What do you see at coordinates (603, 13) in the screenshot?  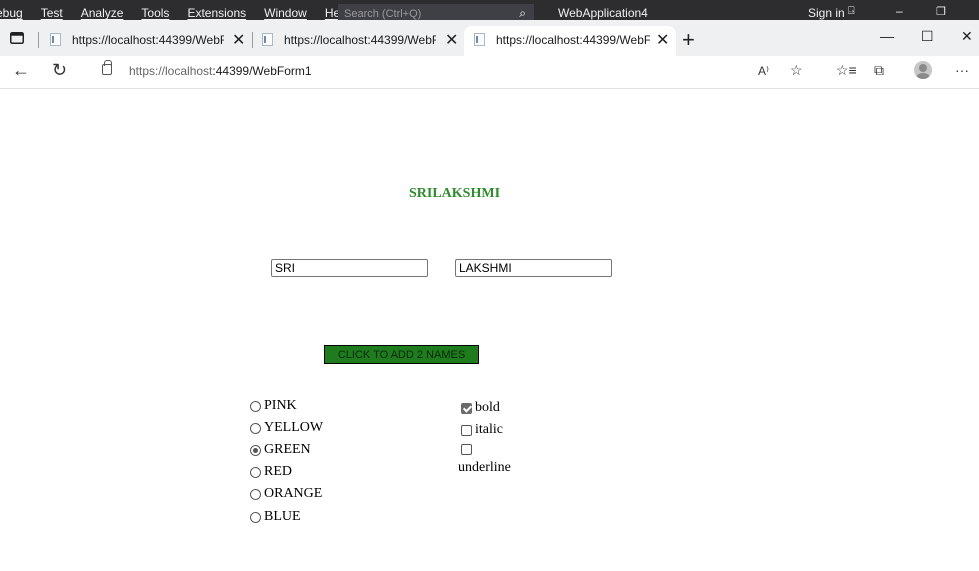 I see `vs-app-name: WebApplication4` at bounding box center [603, 13].